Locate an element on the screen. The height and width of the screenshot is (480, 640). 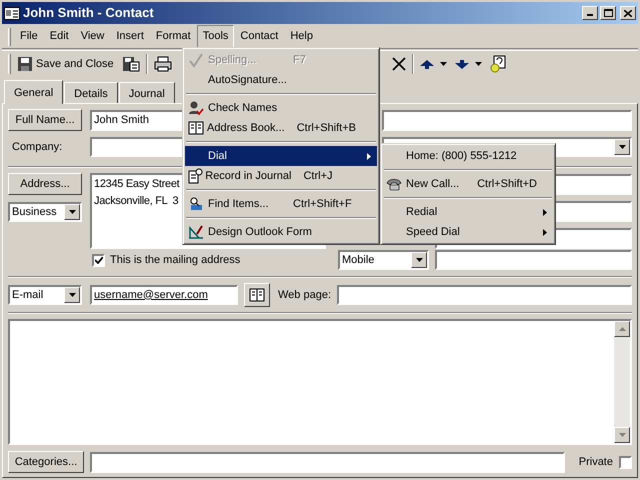
web-page-label: Web page: is located at coordinates (305, 295).